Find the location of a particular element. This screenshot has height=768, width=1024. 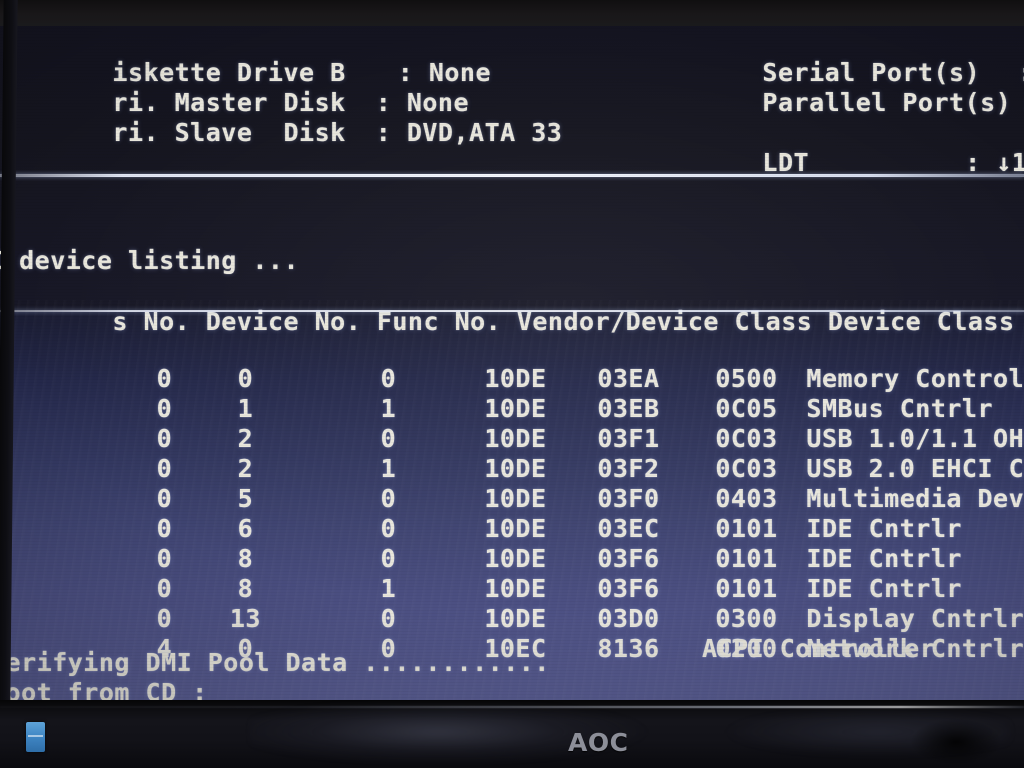

boot-message-boot-from: Boot from CD : is located at coordinates (104, 689).